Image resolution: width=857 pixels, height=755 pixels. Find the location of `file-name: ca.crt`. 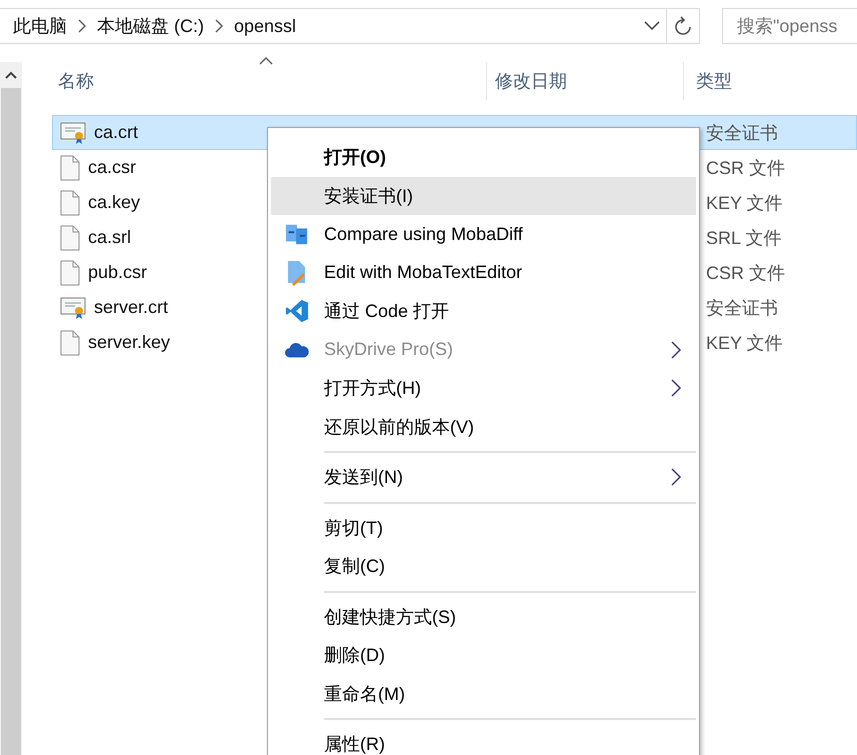

file-name: ca.crt is located at coordinates (116, 132).